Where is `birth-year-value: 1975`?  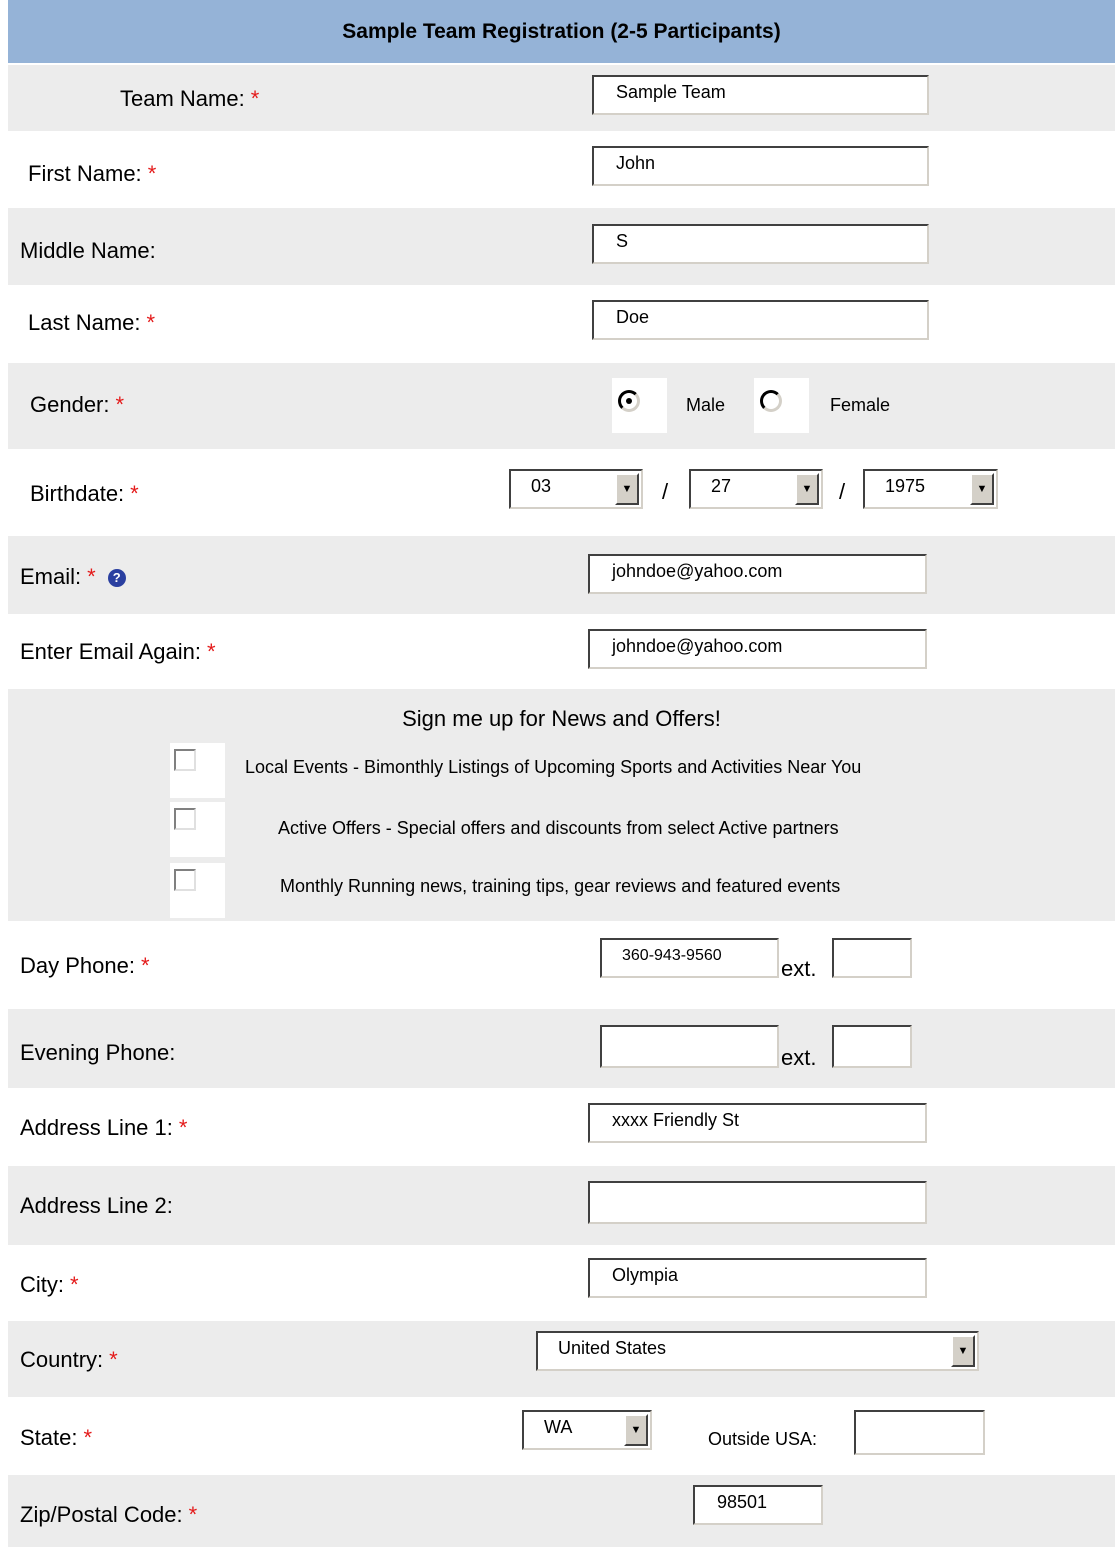
birth-year-value: 1975 is located at coordinates (905, 486).